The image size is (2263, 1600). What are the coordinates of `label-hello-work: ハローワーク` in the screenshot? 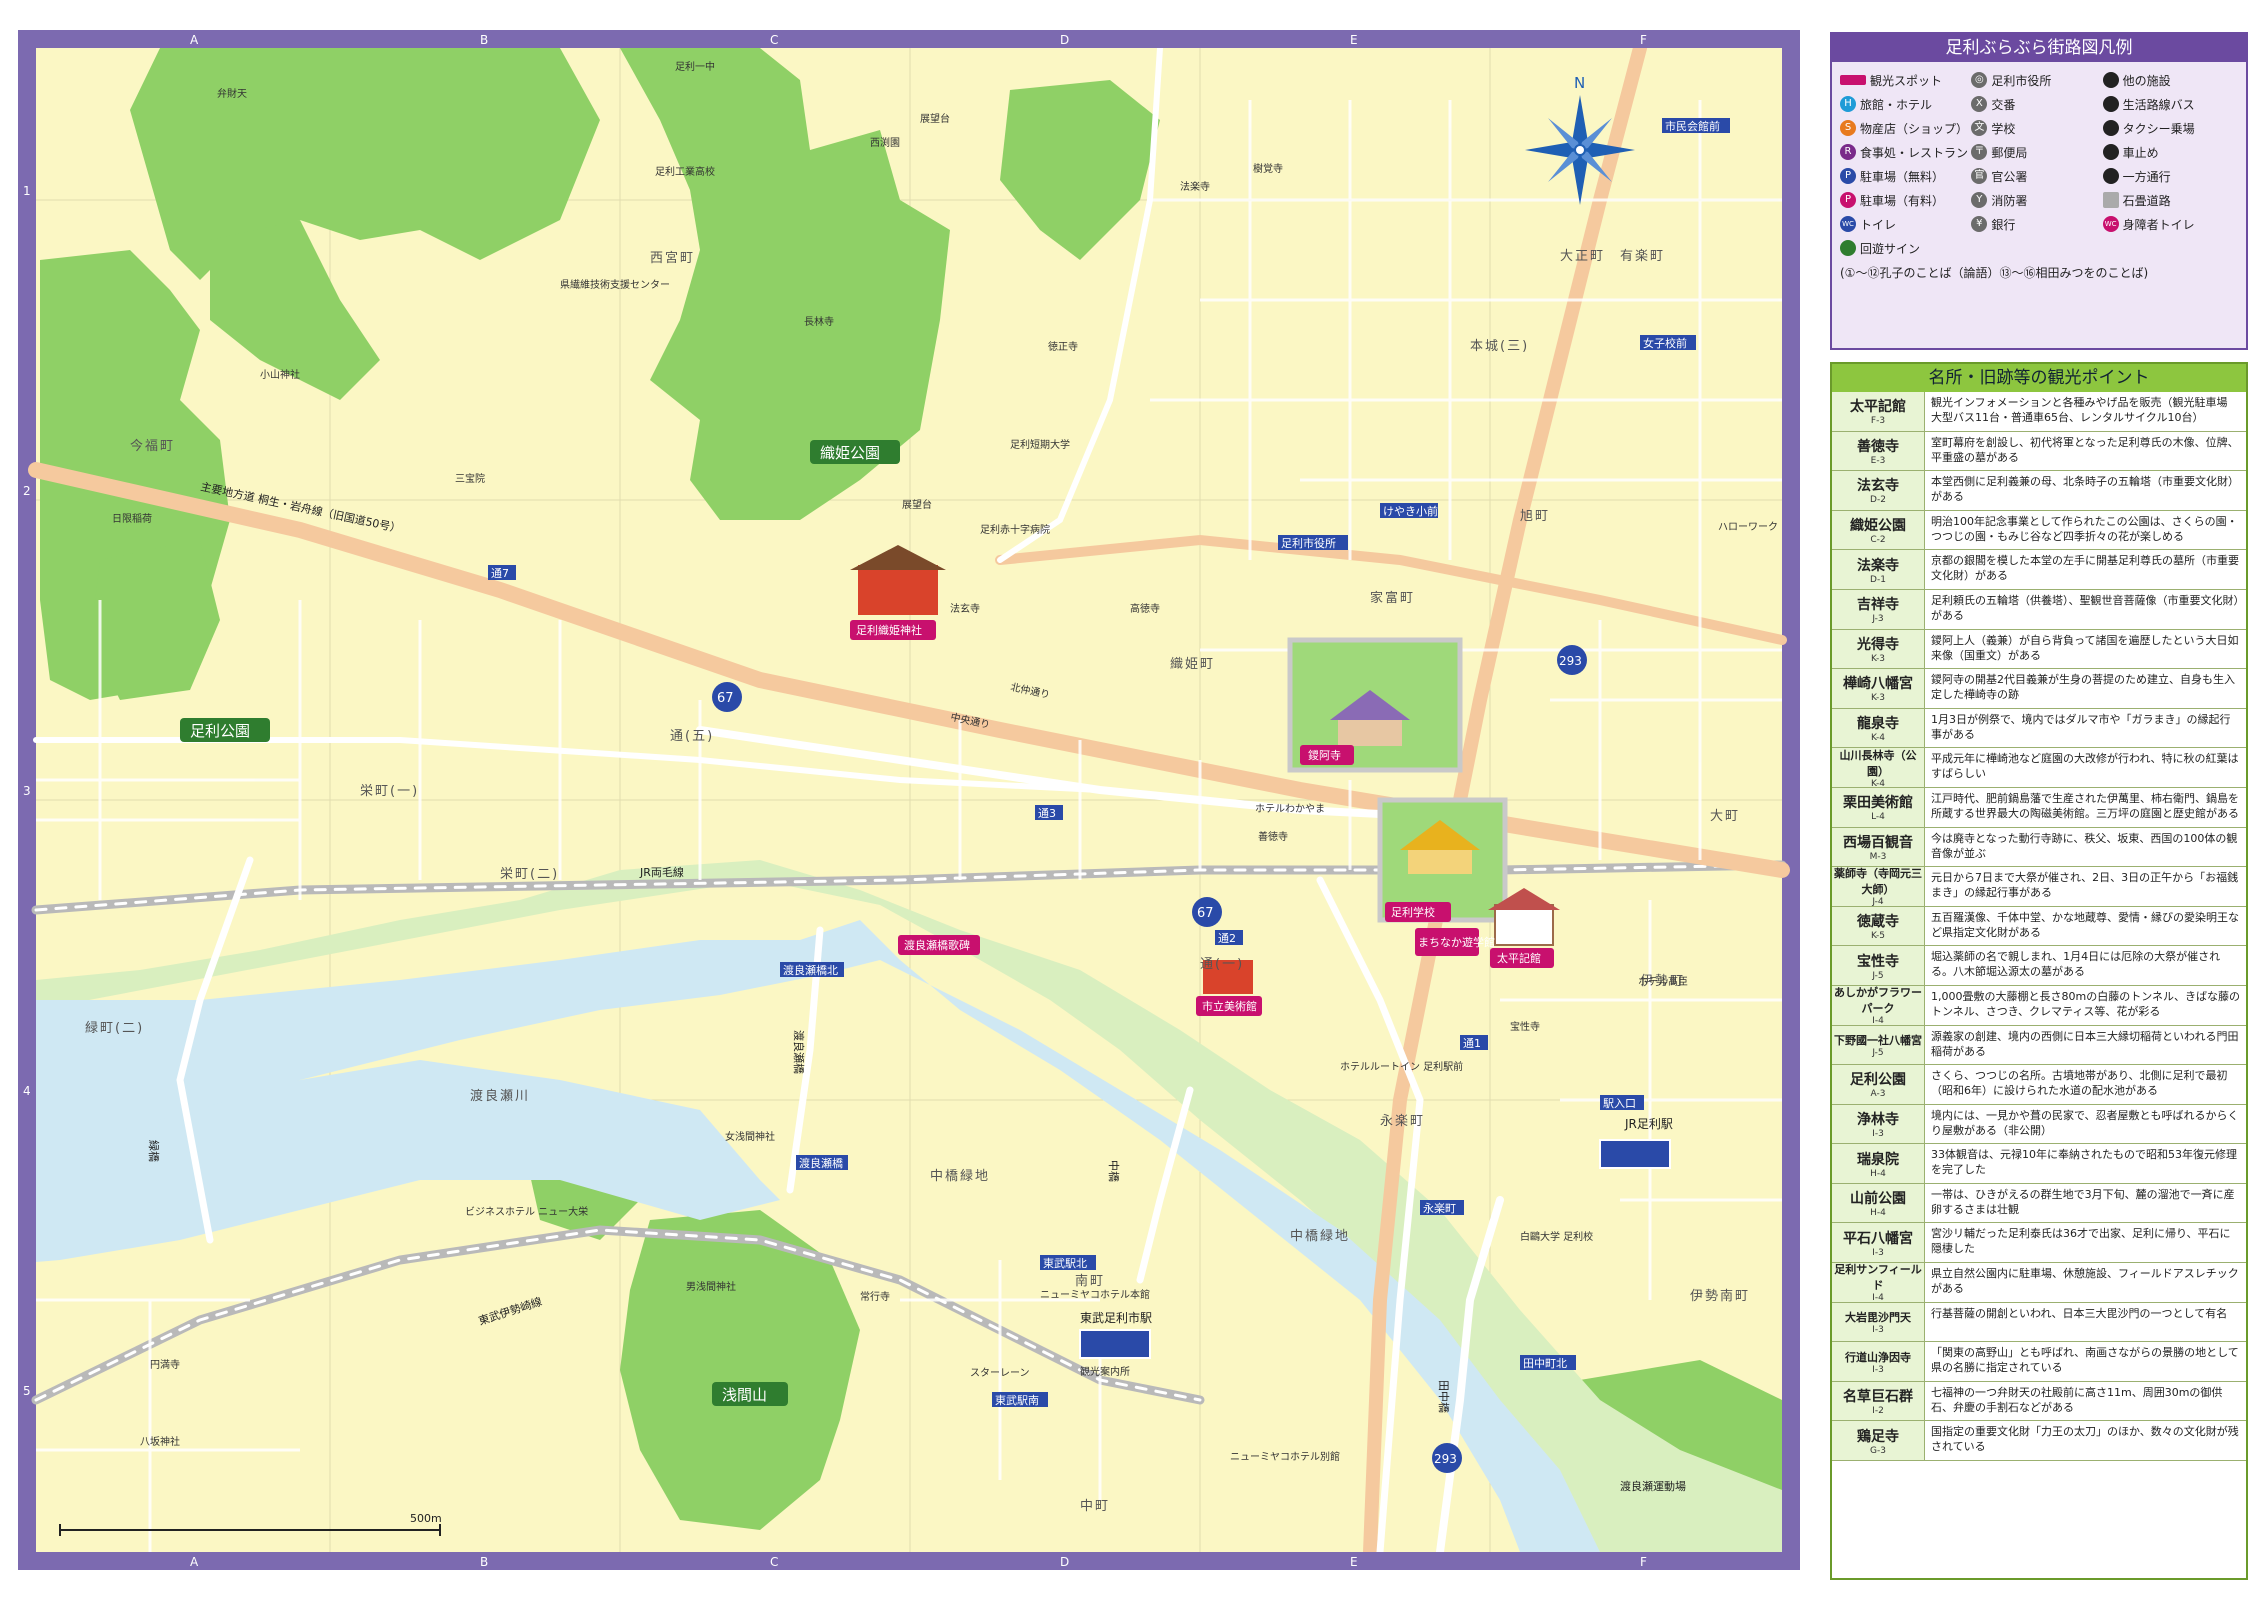 It's located at (1748, 527).